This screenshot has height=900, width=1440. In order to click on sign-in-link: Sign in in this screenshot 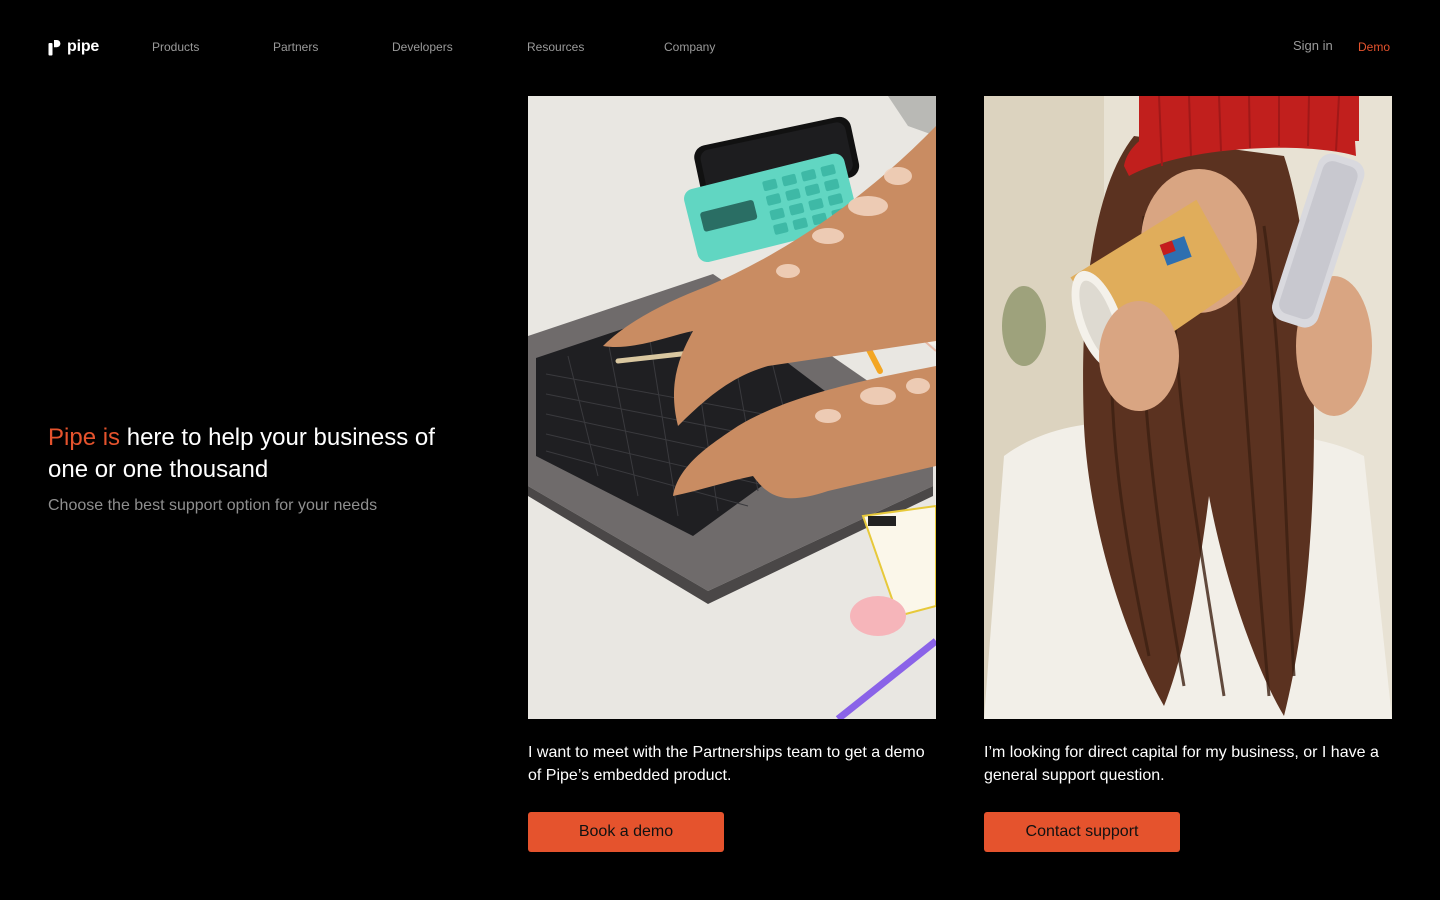, I will do `click(1313, 46)`.